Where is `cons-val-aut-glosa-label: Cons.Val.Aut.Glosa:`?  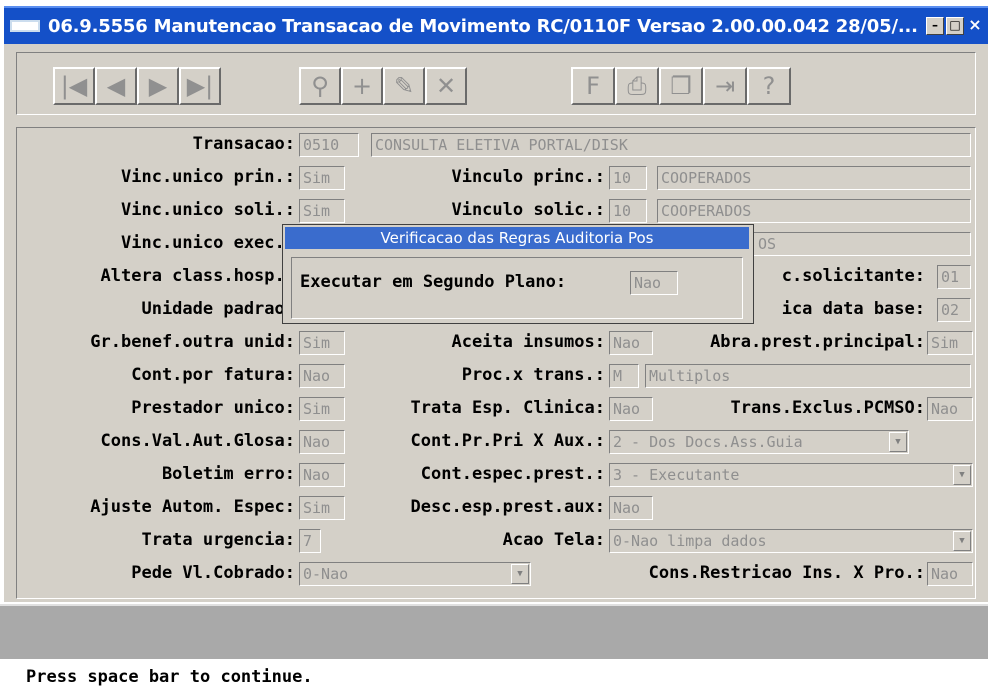
cons-val-aut-glosa-label: Cons.Val.Aut.Glosa: is located at coordinates (197, 441).